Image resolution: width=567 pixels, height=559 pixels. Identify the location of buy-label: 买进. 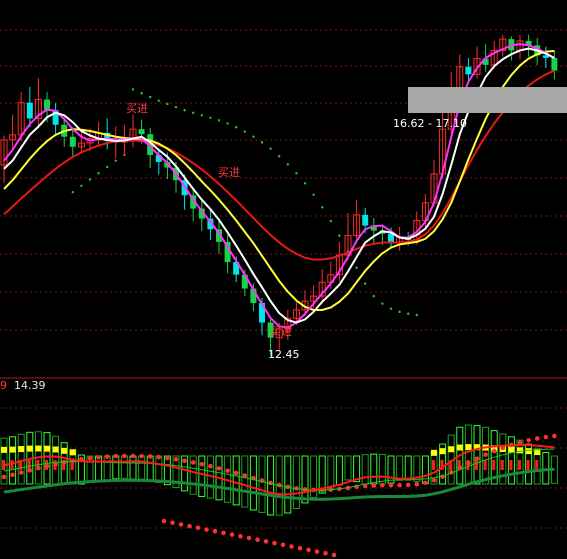
(229, 172).